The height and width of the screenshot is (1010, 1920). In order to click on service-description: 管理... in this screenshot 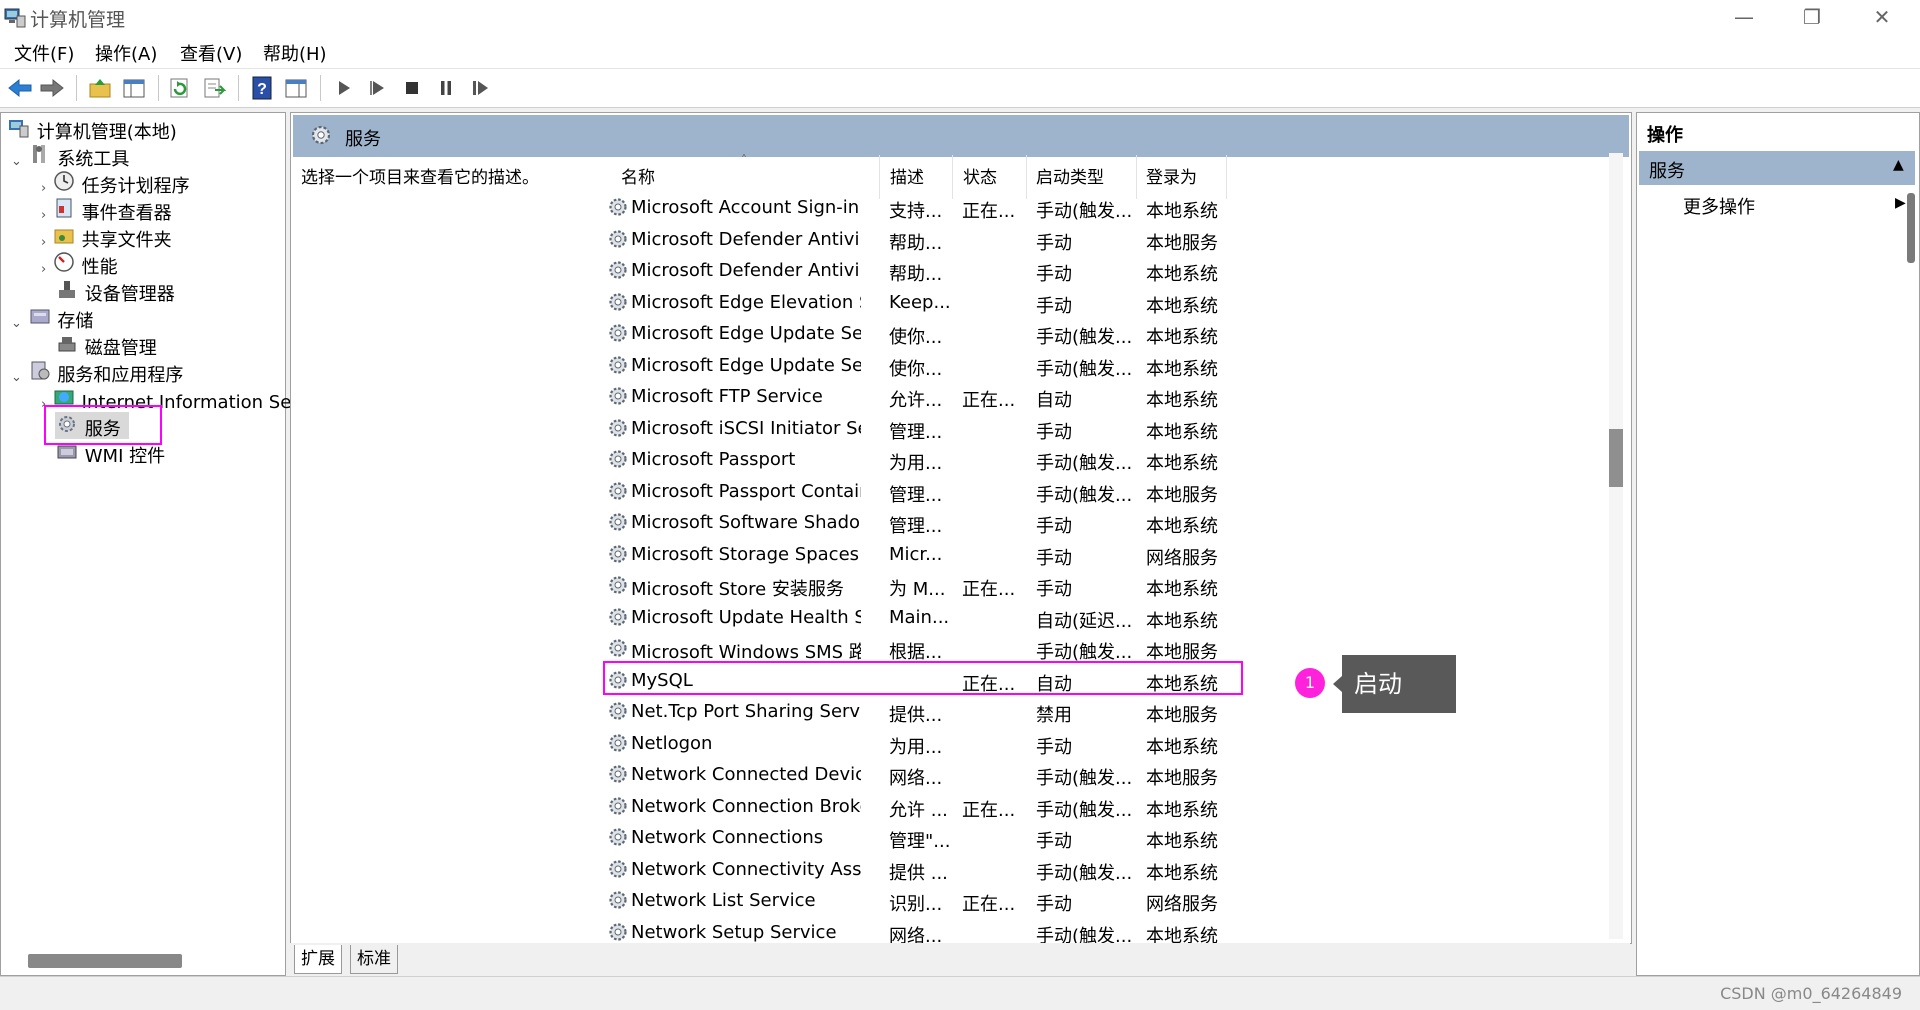, I will do `click(916, 432)`.